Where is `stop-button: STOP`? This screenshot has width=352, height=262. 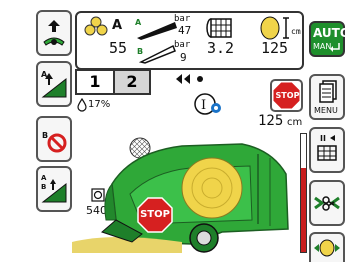
stop-button: STOP is located at coordinates (286, 95).